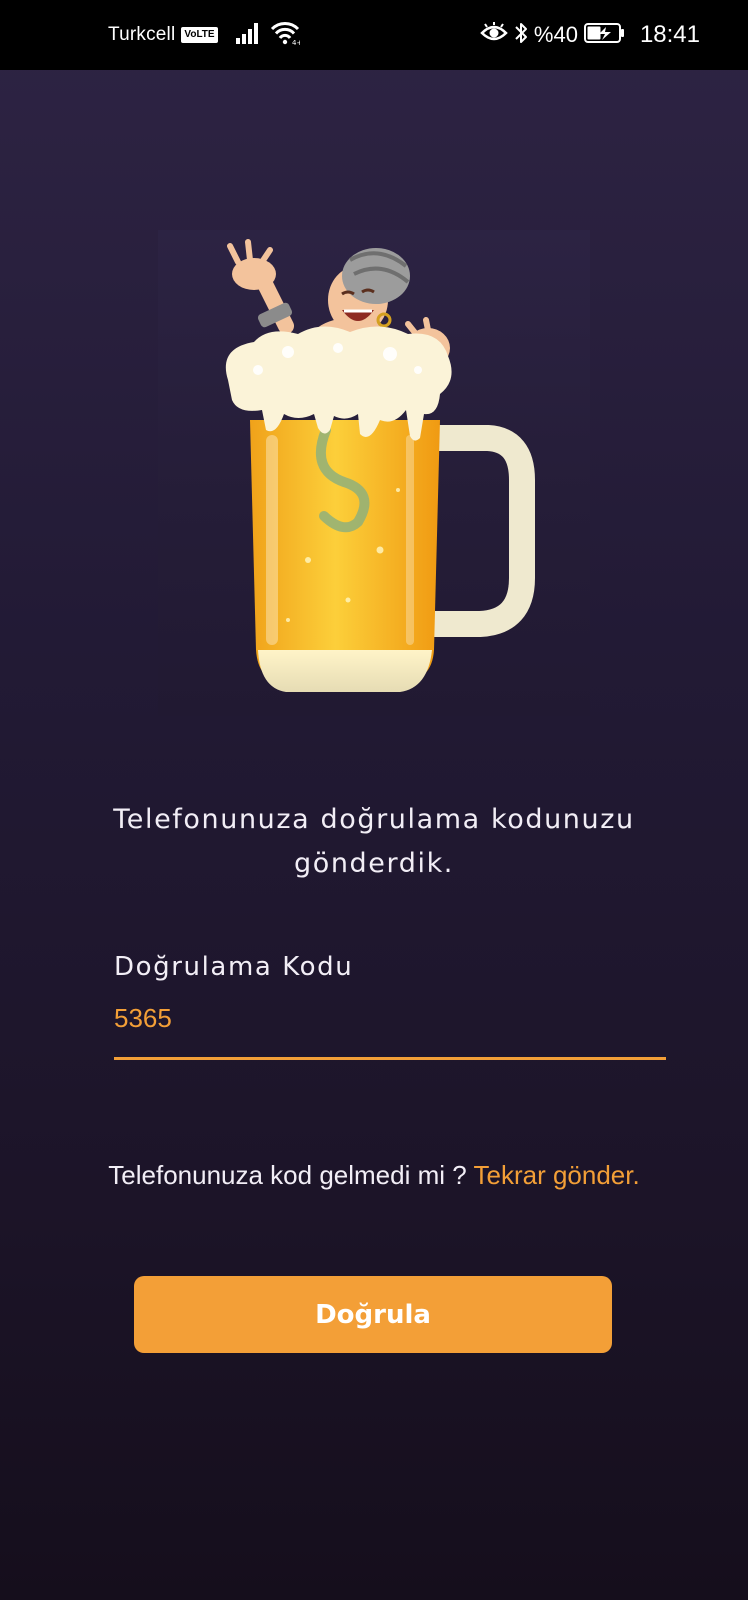 The image size is (748, 1600). What do you see at coordinates (669, 34) in the screenshot?
I see `clock: 18:41` at bounding box center [669, 34].